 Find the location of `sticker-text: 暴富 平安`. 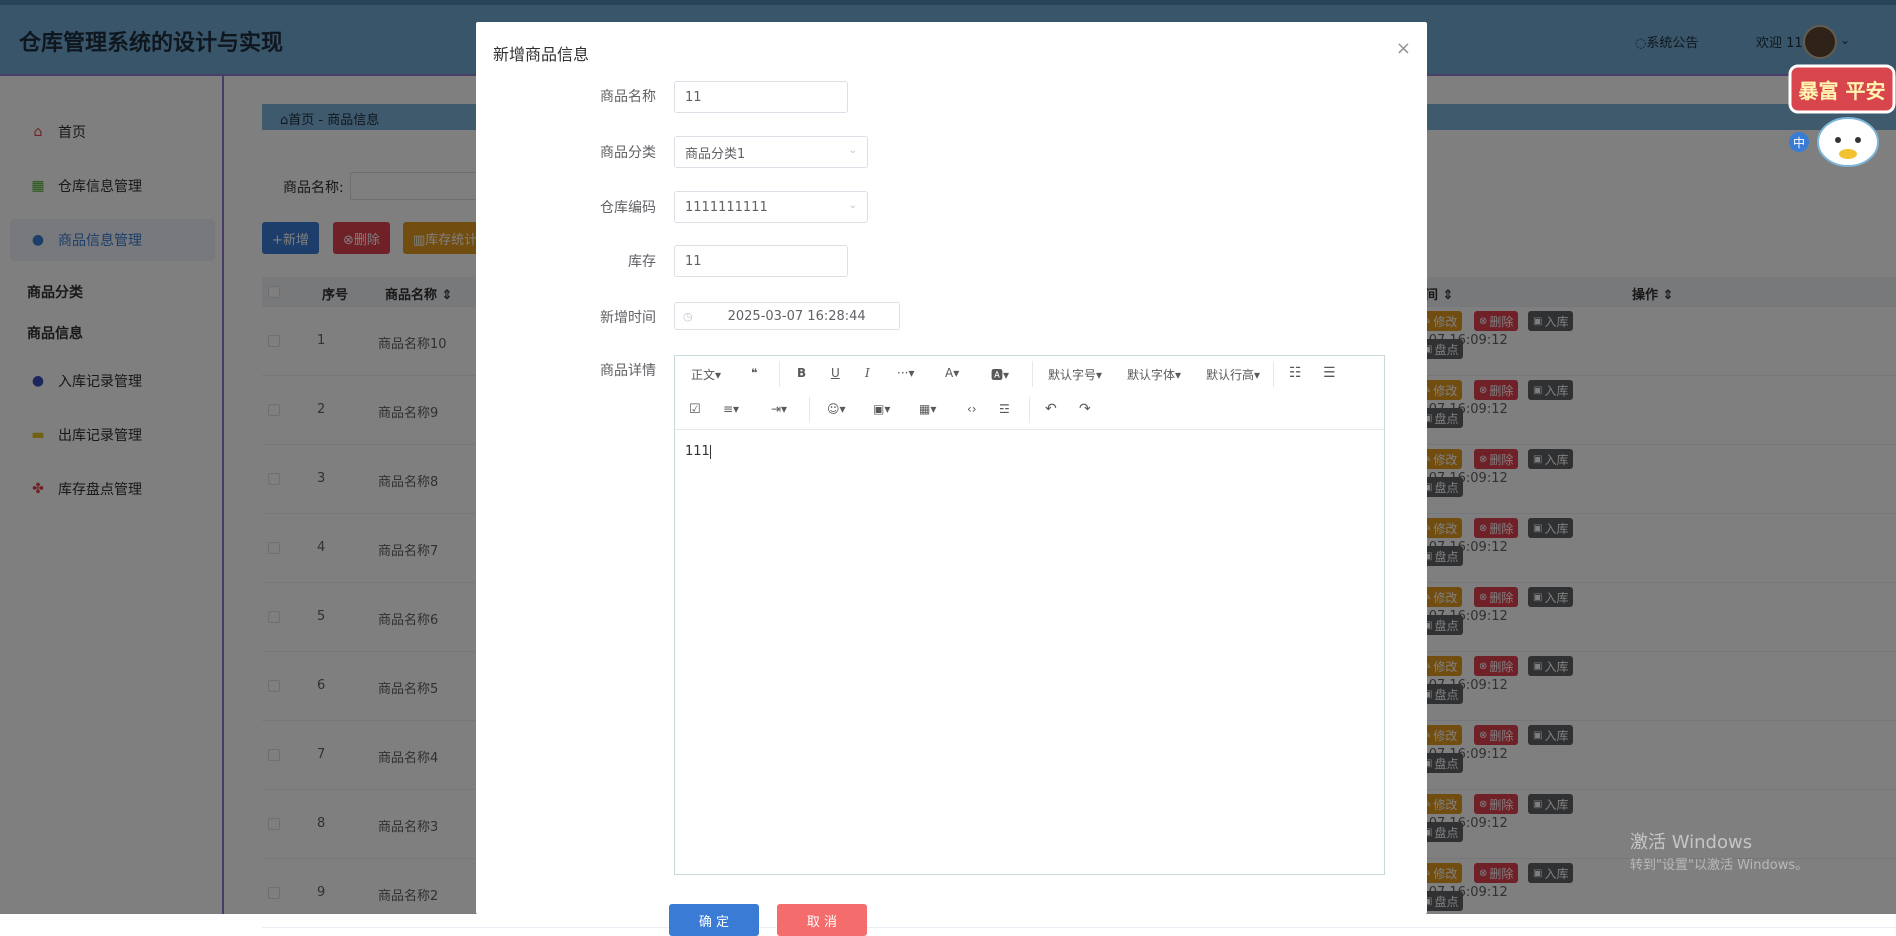

sticker-text: 暴富 平安 is located at coordinates (1842, 91).